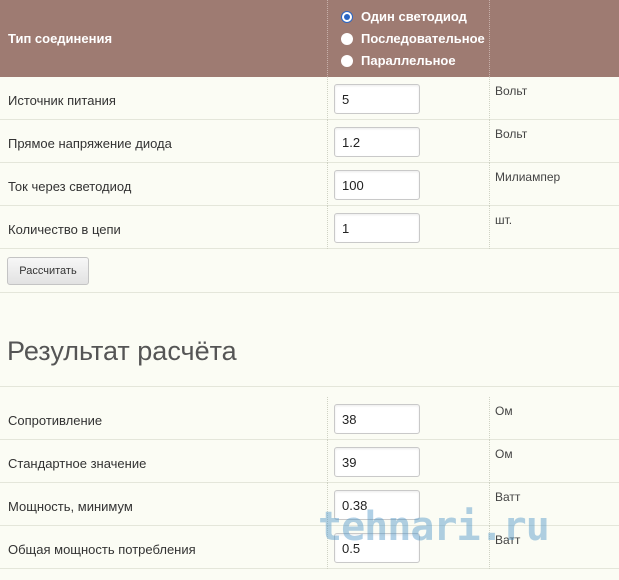 The width and height of the screenshot is (619, 580). I want to click on watermark-logo: tehnari.ru, so click(434, 527).